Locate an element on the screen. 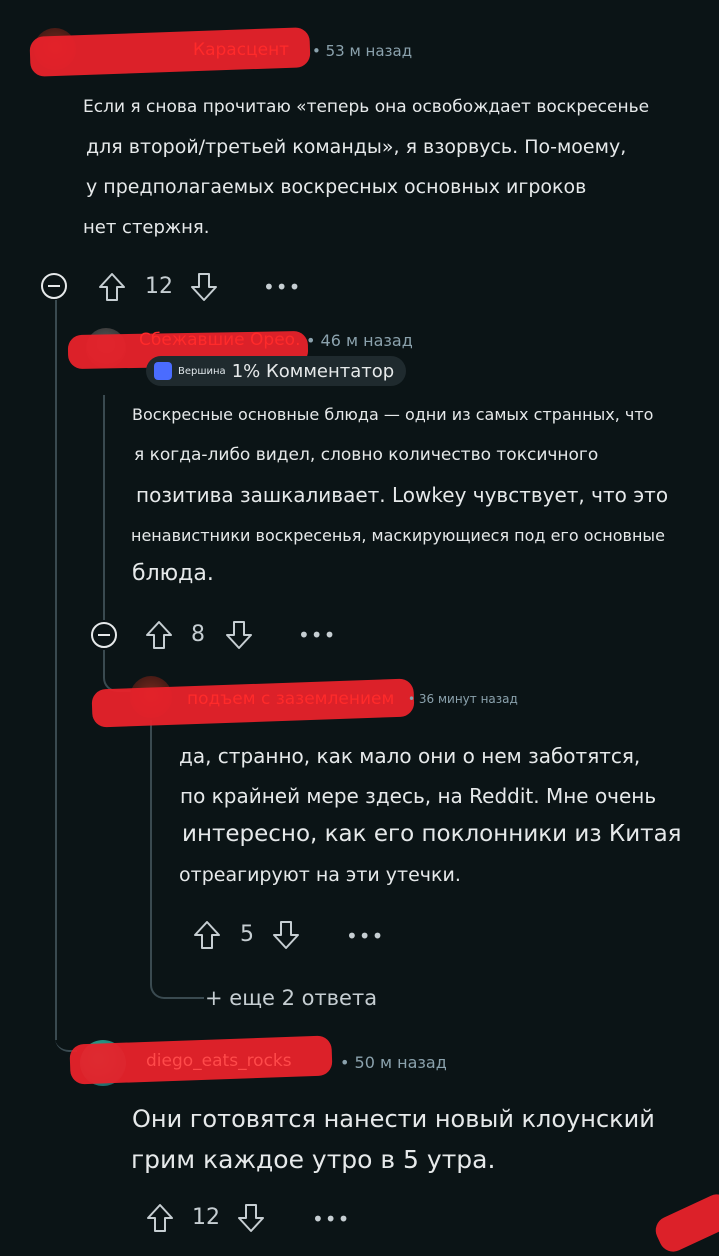  redaction-mark is located at coordinates (685, 1222).